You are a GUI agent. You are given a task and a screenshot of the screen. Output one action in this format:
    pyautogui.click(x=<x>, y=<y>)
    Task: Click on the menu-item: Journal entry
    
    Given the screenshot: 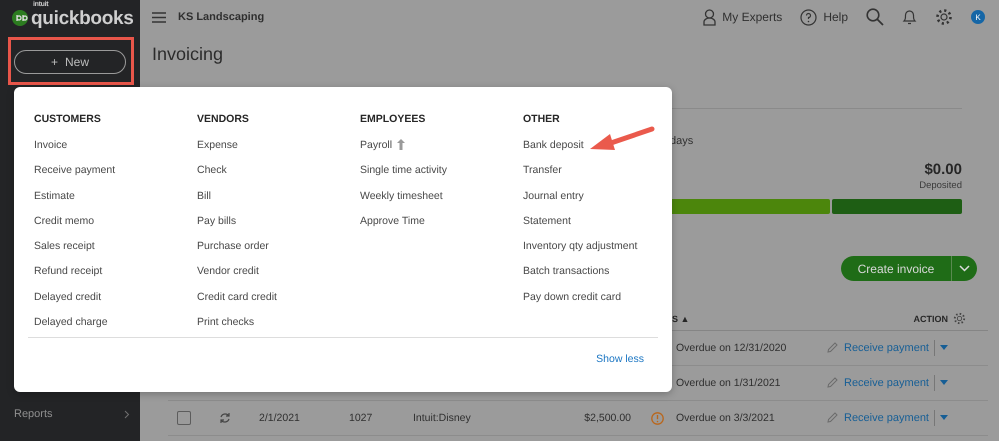 What is the action you would take?
    pyautogui.click(x=593, y=202)
    